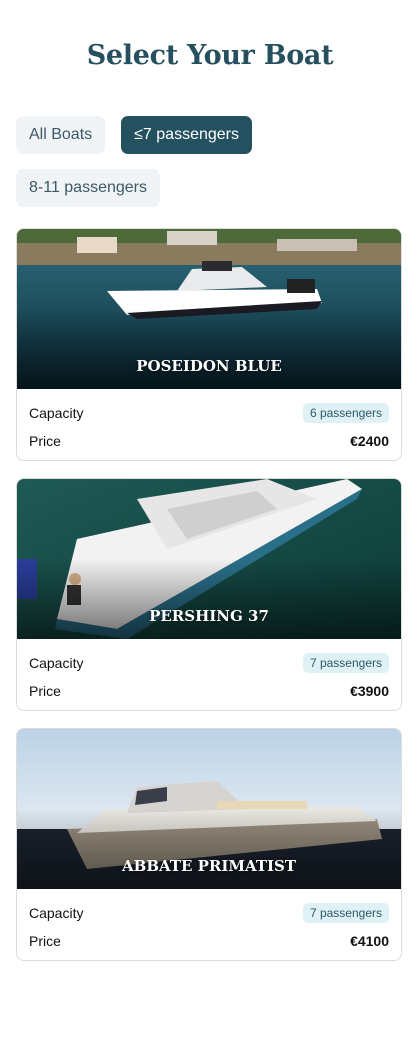 The image size is (420, 1040). I want to click on filter-all-boats: All Boats, so click(61, 135).